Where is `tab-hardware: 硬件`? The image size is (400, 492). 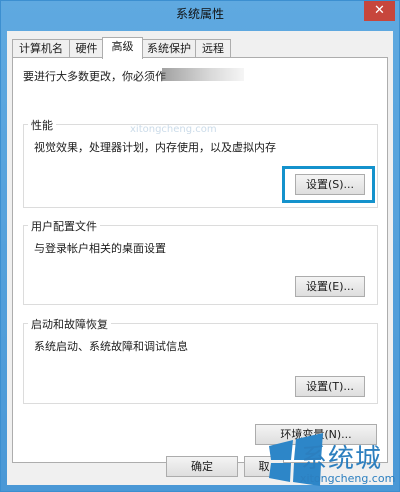 tab-hardware: 硬件 is located at coordinates (86, 48).